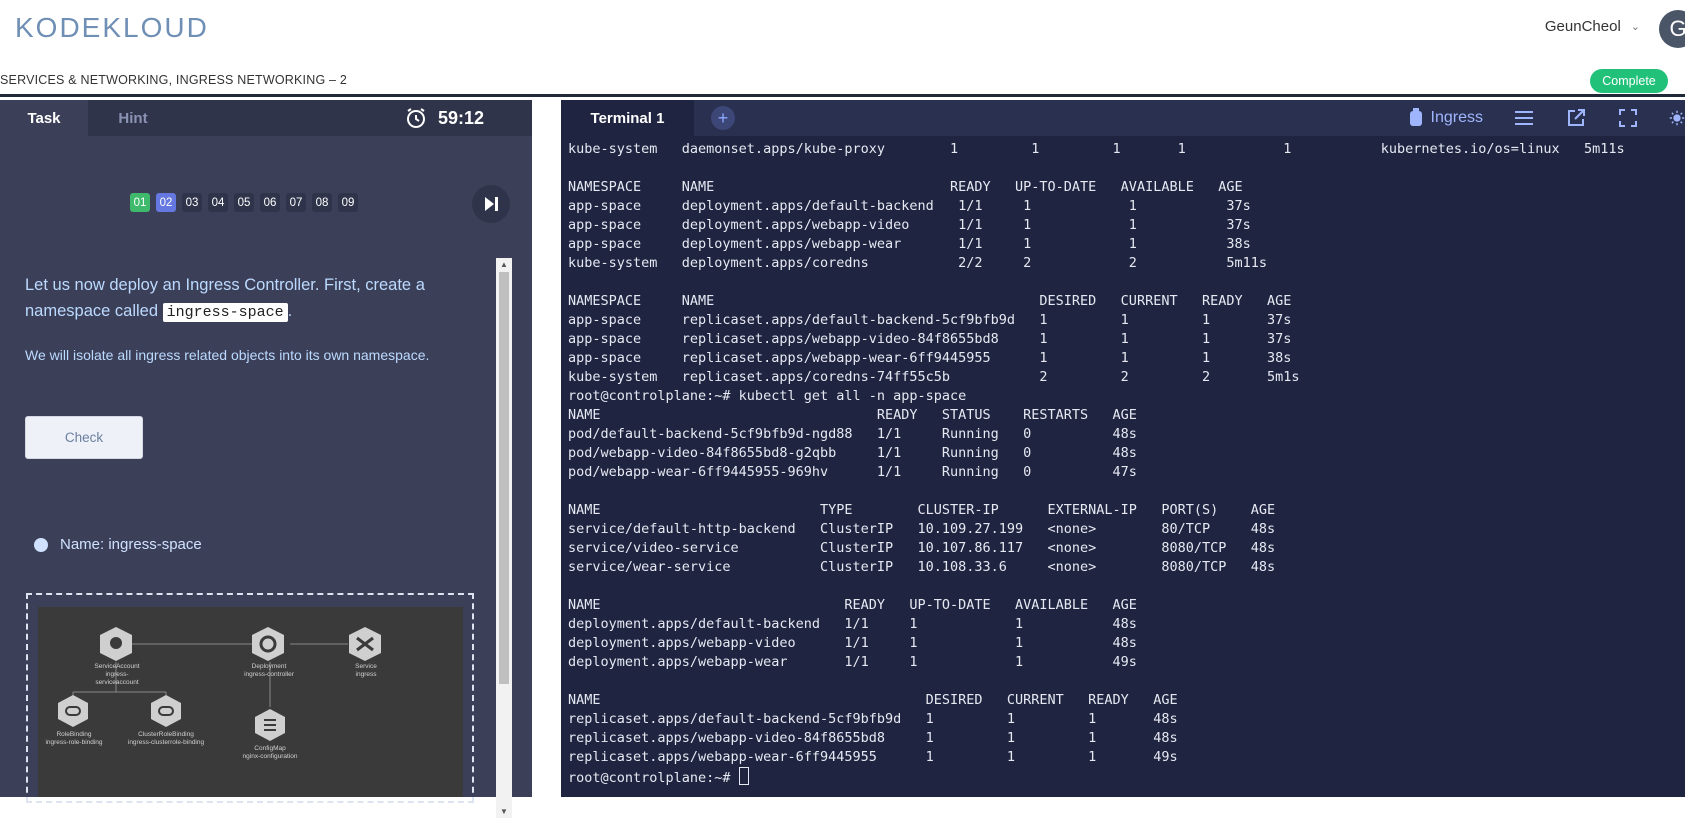  I want to click on tab-terminal-1: Terminal 1, so click(627, 118).